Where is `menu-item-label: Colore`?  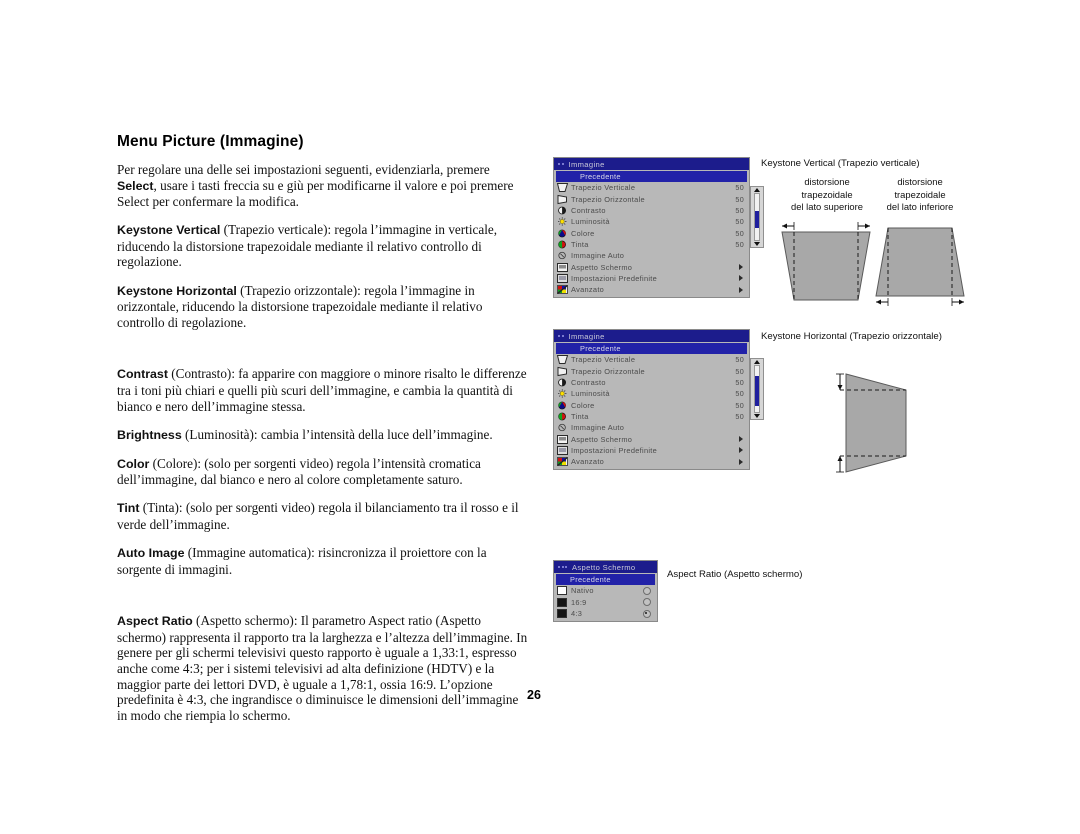
menu-item-label: Colore is located at coordinates (583, 233).